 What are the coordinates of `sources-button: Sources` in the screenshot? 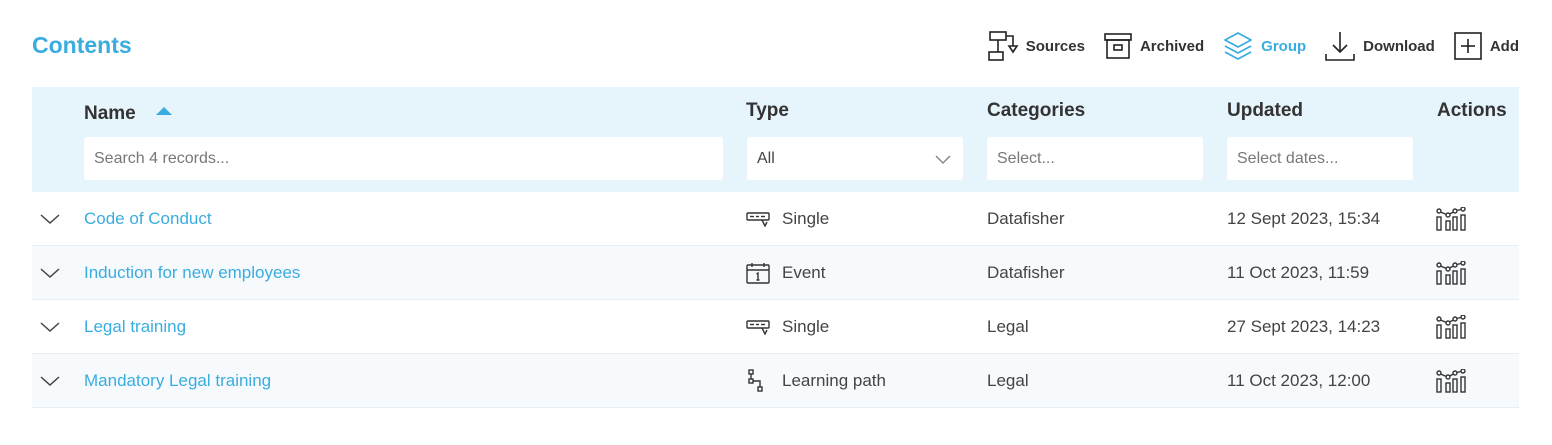 It's located at (1036, 46).